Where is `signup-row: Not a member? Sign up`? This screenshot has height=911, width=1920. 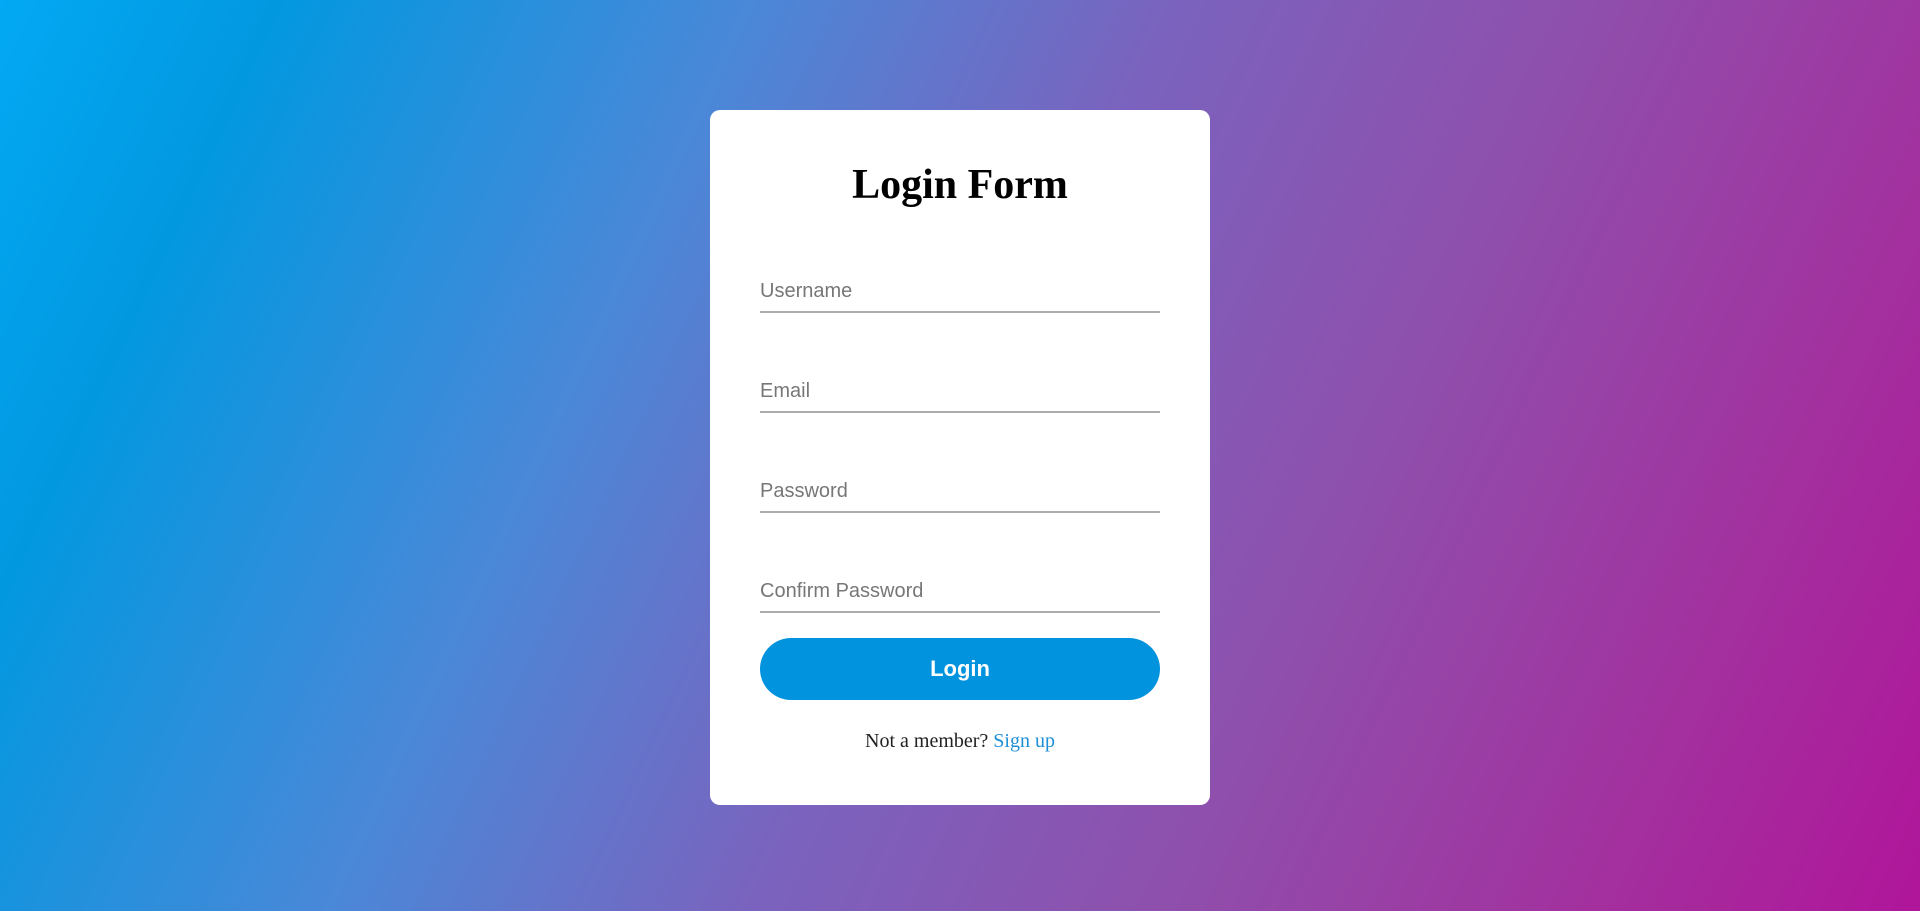 signup-row: Not a member? Sign up is located at coordinates (960, 741).